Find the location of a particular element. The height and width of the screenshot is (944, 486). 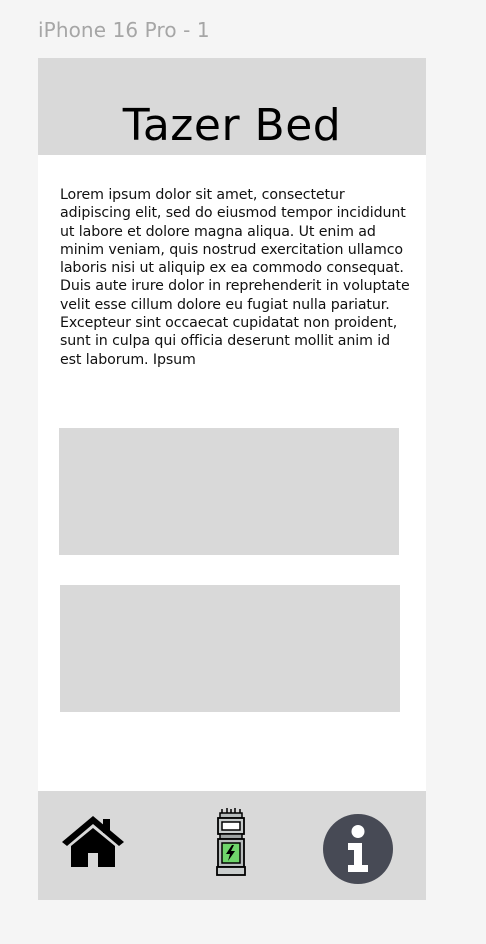

info-icon is located at coordinates (358, 849).